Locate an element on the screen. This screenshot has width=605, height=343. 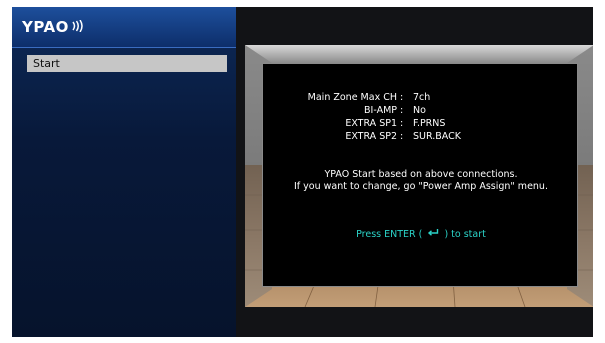
info-value: F.PRNS is located at coordinates (429, 123).